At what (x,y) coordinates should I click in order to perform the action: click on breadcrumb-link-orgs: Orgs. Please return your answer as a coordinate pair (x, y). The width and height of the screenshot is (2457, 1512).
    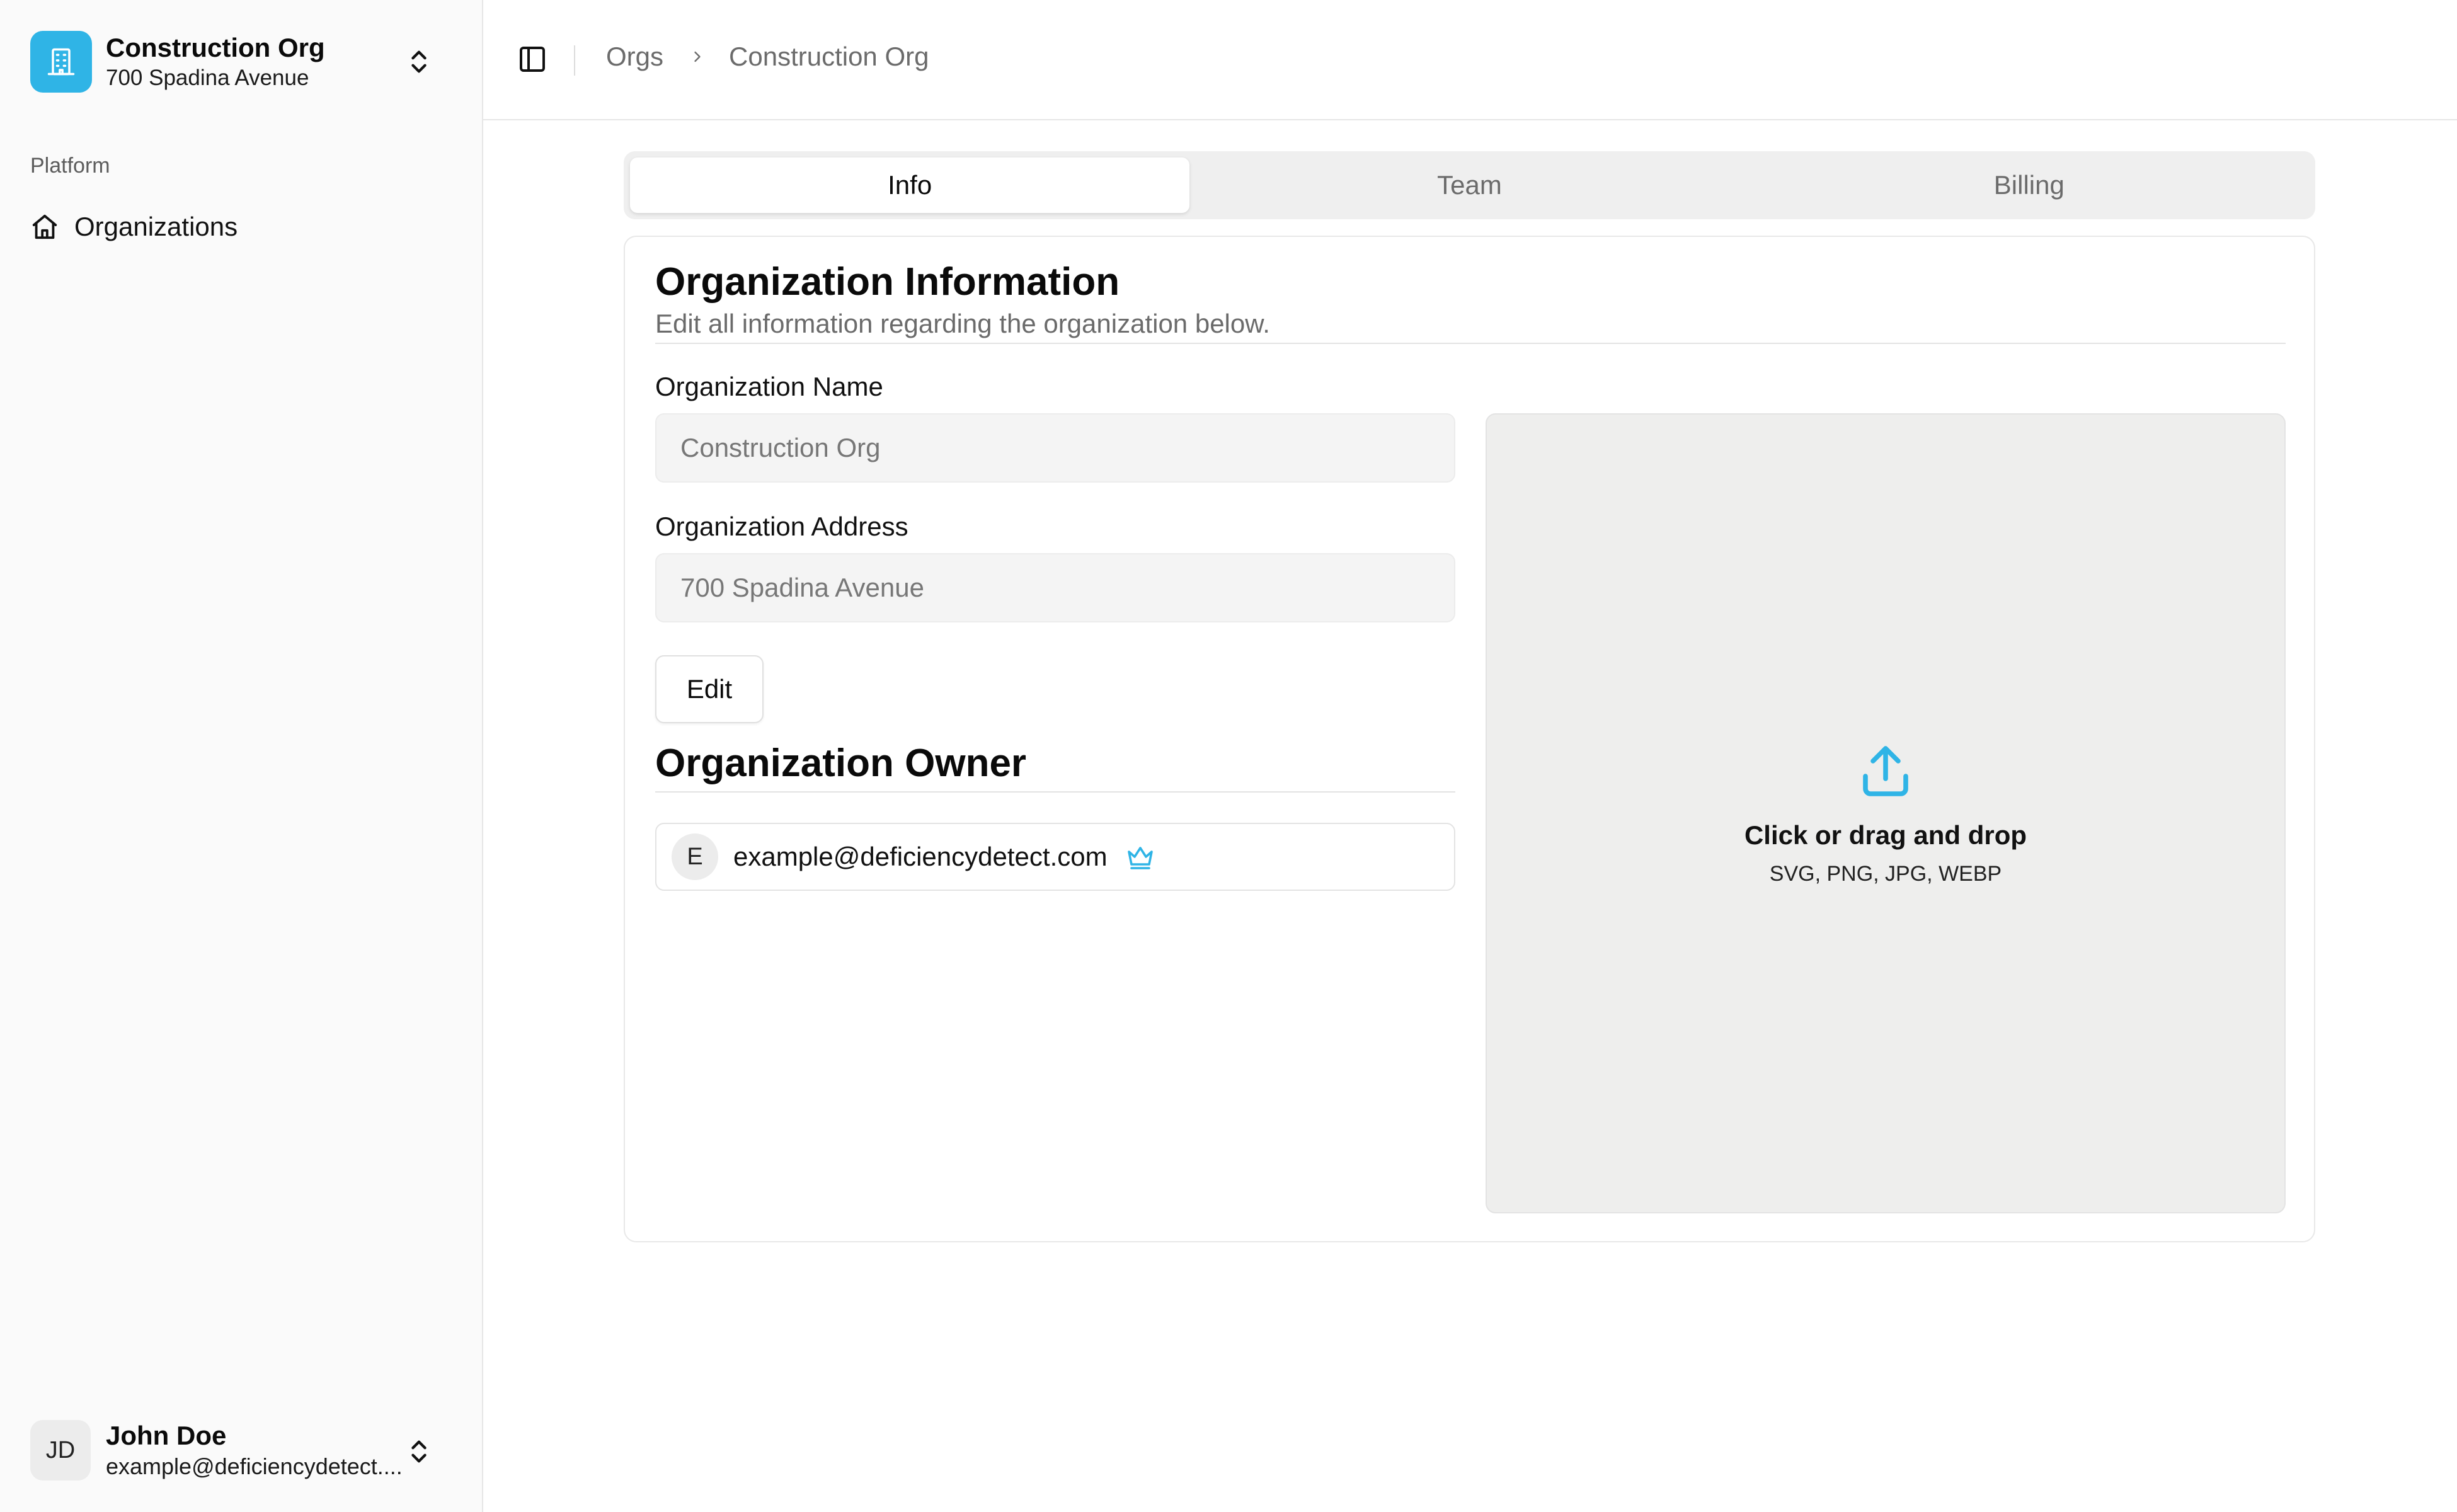
    Looking at the image, I should click on (634, 57).